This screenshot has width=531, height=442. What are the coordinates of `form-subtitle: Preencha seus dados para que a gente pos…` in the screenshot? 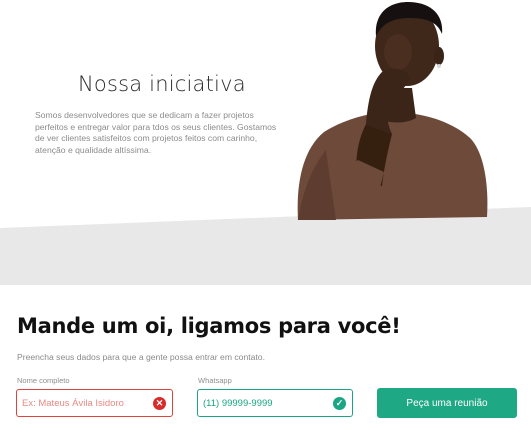 It's located at (141, 357).